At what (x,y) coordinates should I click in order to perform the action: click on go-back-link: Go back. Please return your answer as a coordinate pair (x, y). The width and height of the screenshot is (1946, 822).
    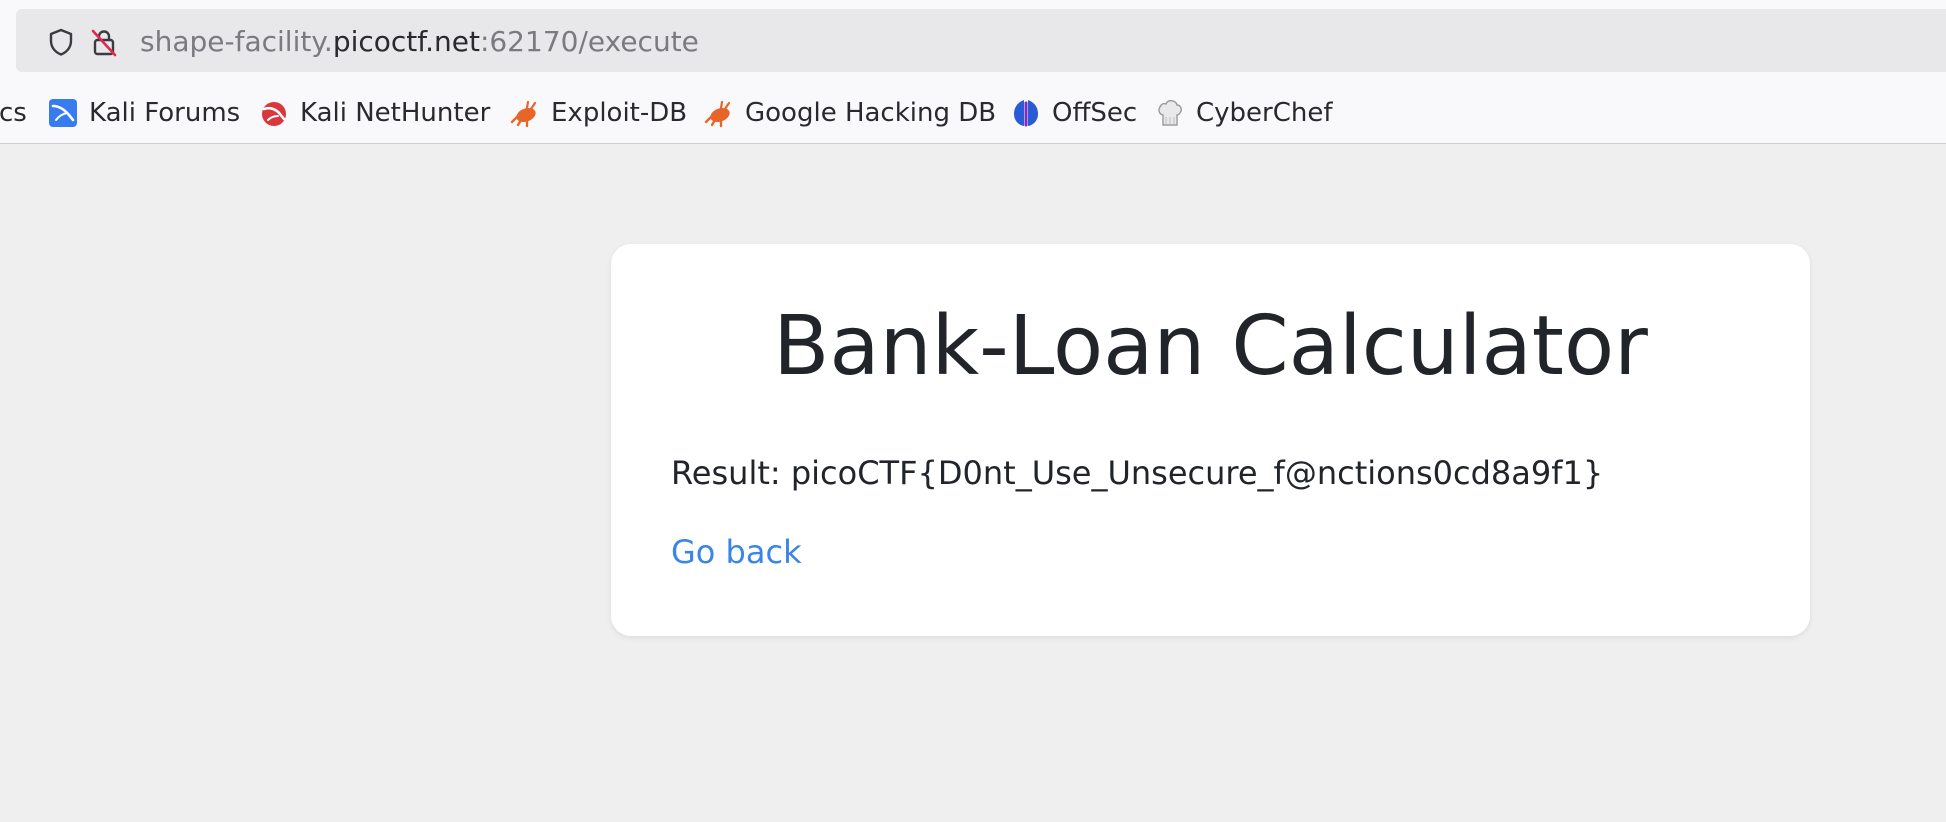
    Looking at the image, I should click on (736, 552).